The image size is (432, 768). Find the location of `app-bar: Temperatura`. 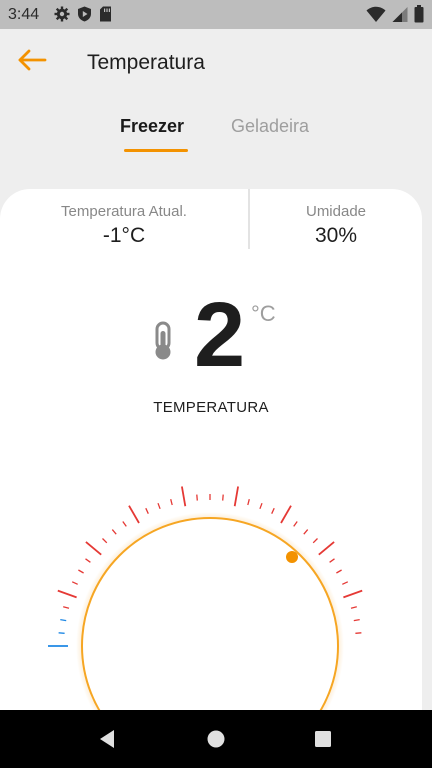

app-bar: Temperatura is located at coordinates (216, 62).